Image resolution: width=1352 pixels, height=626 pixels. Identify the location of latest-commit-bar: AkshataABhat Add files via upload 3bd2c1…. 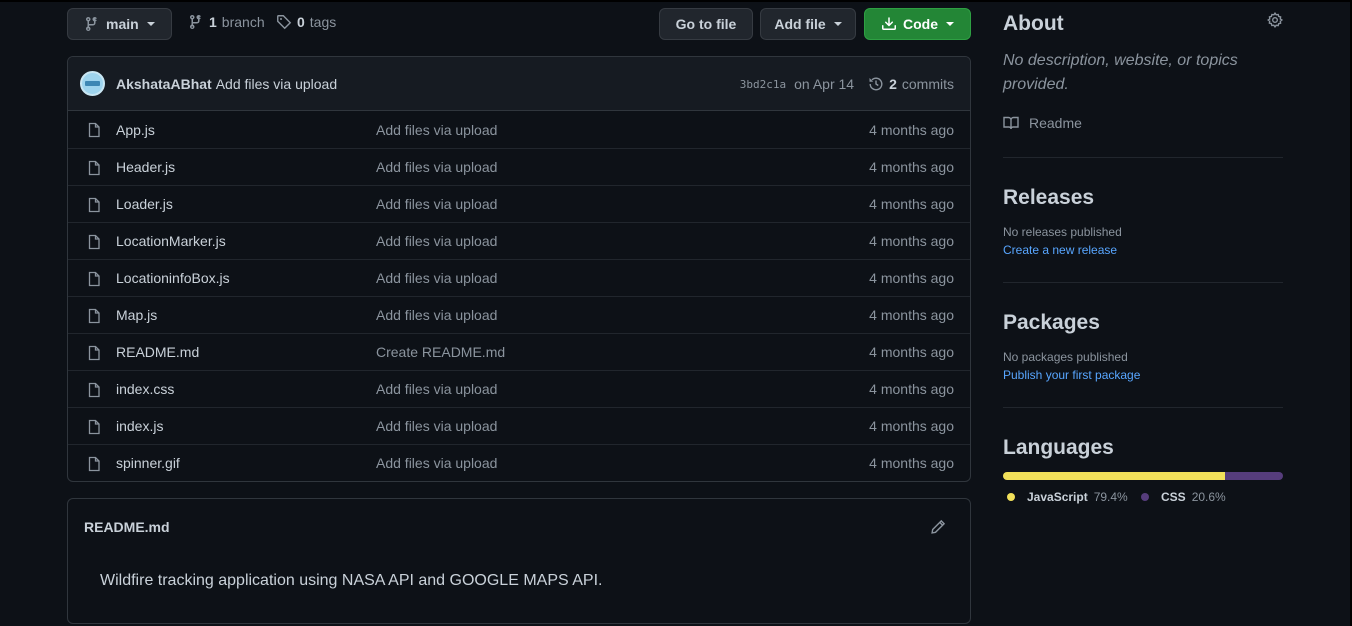
(519, 84).